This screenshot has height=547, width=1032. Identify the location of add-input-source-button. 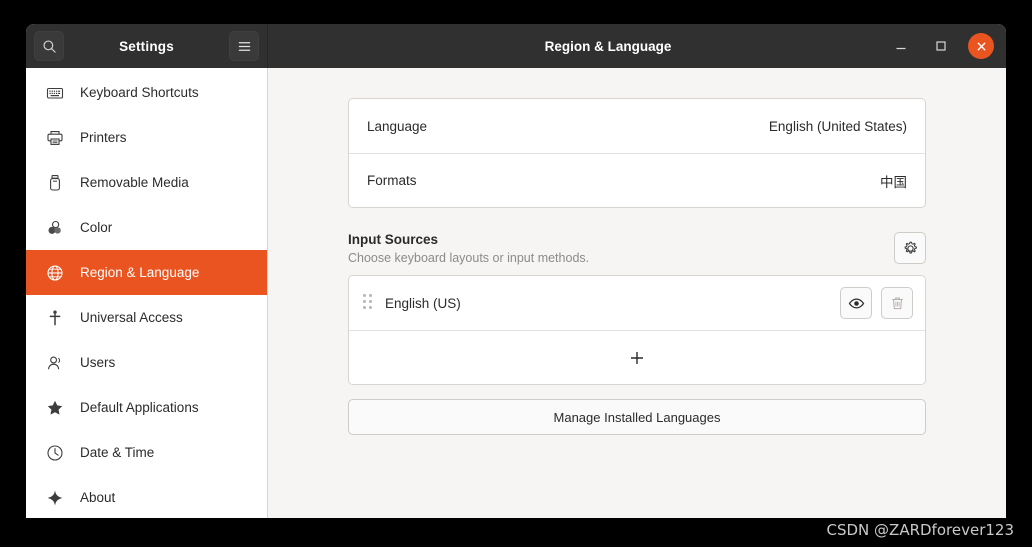
(637, 357).